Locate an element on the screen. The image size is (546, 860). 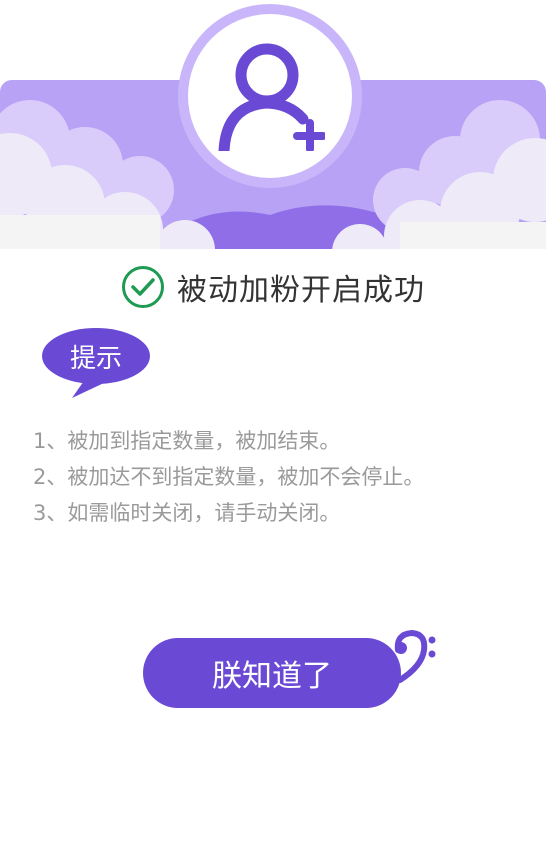
tip-badge: 提示 is located at coordinates (96, 363).